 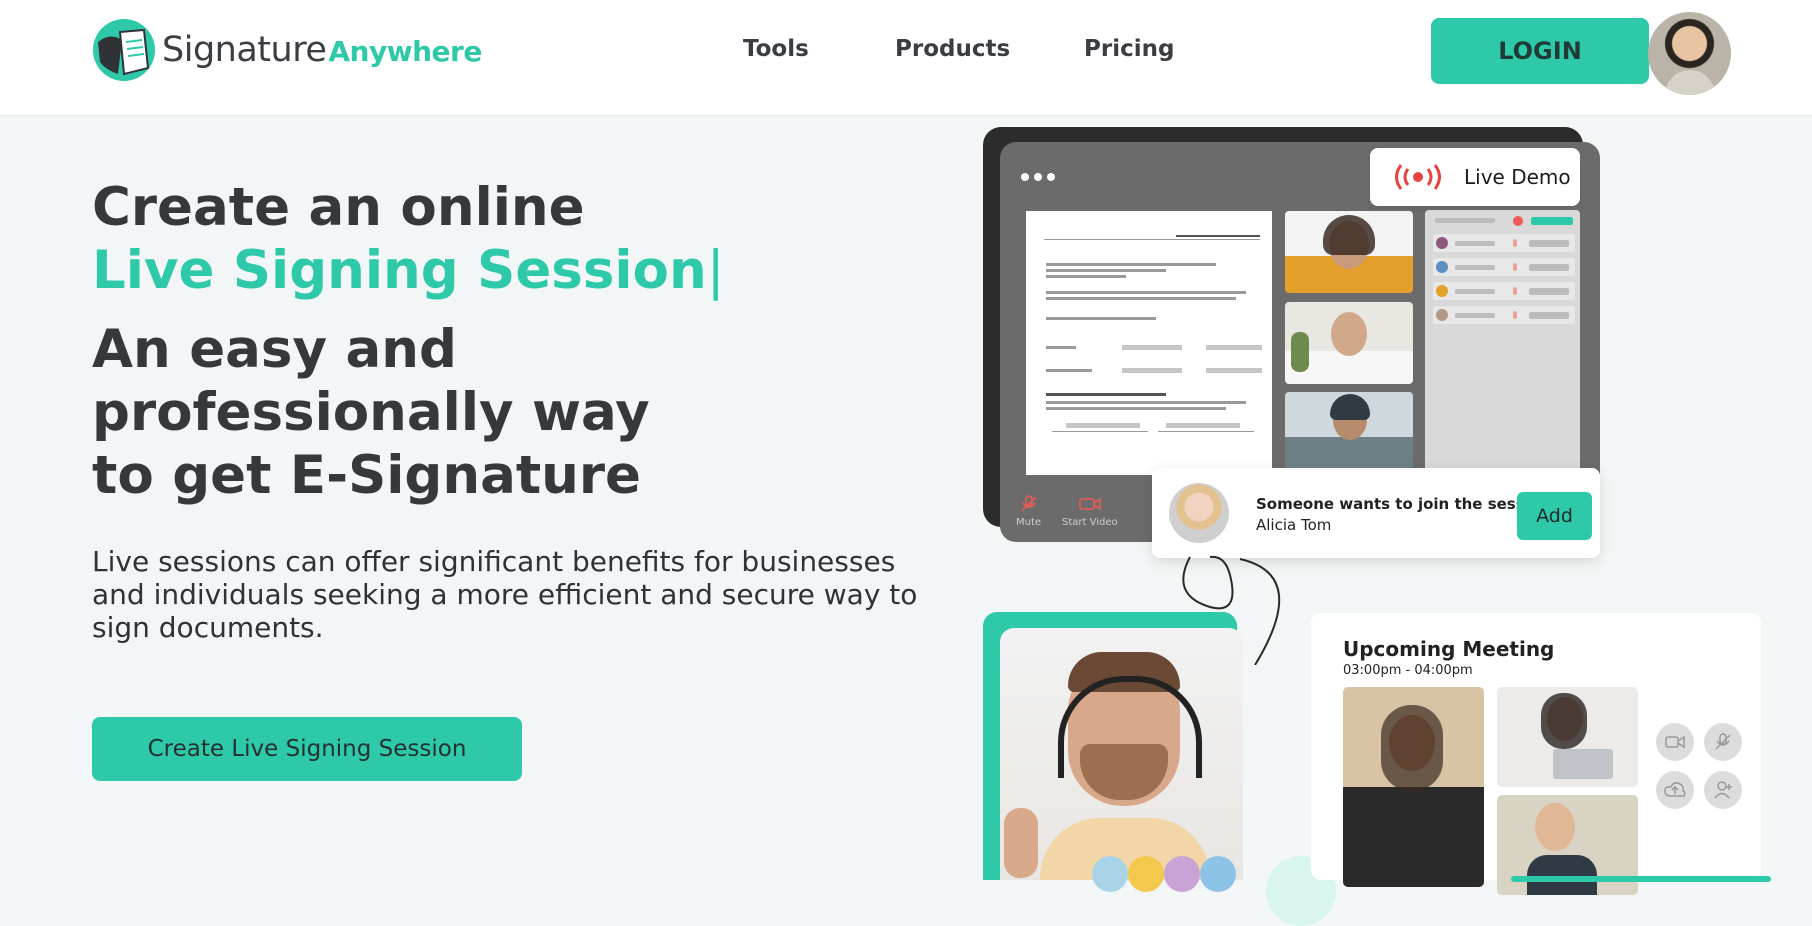 I want to click on brand-name: SignatureAnywhere, so click(x=322, y=50).